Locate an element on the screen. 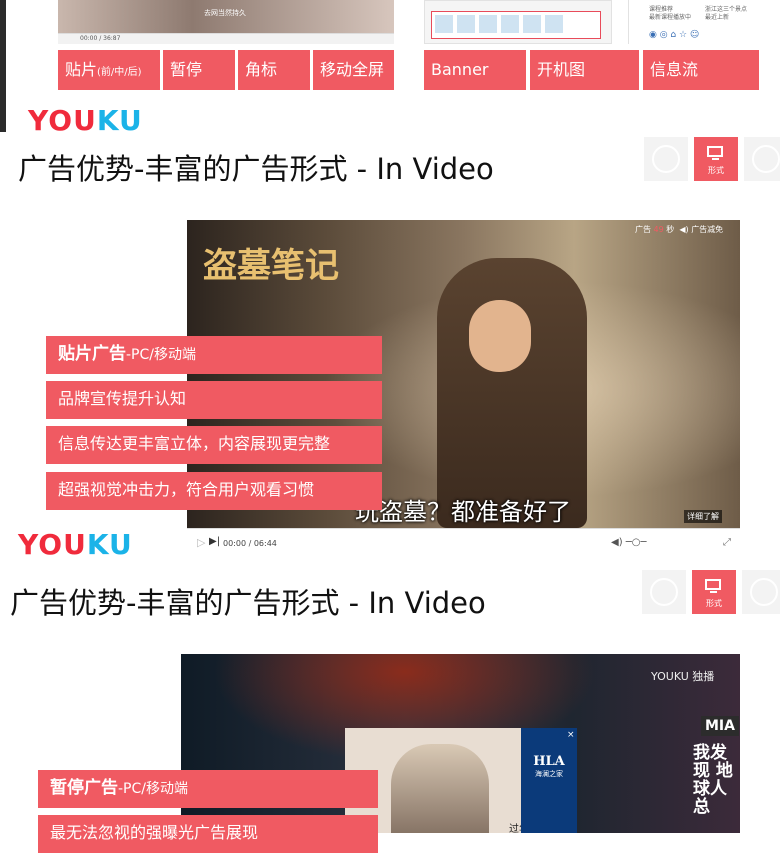 This screenshot has height=853, width=780. app-preview is located at coordinates (518, 22).